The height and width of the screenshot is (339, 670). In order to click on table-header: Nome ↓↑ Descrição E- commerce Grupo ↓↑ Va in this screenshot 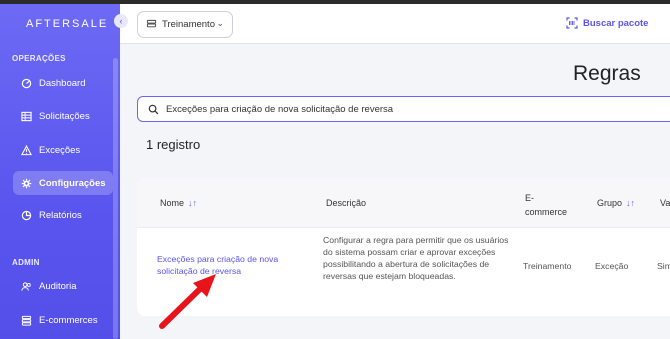, I will do `click(403, 203)`.